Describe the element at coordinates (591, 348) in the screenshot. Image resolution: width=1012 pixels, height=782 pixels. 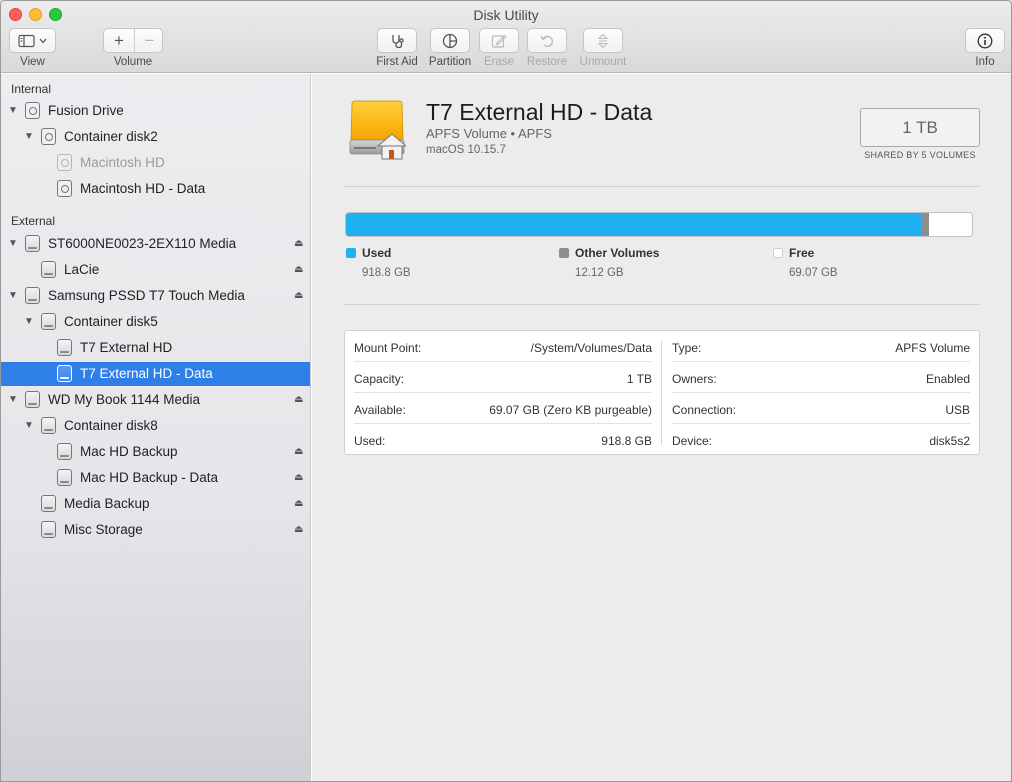
I see `info-value: /System/Volumes/Data` at that location.